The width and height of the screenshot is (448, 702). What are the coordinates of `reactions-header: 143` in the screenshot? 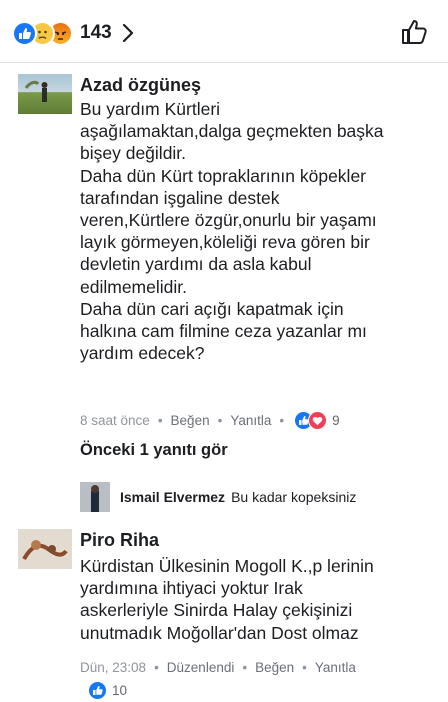 It's located at (224, 31).